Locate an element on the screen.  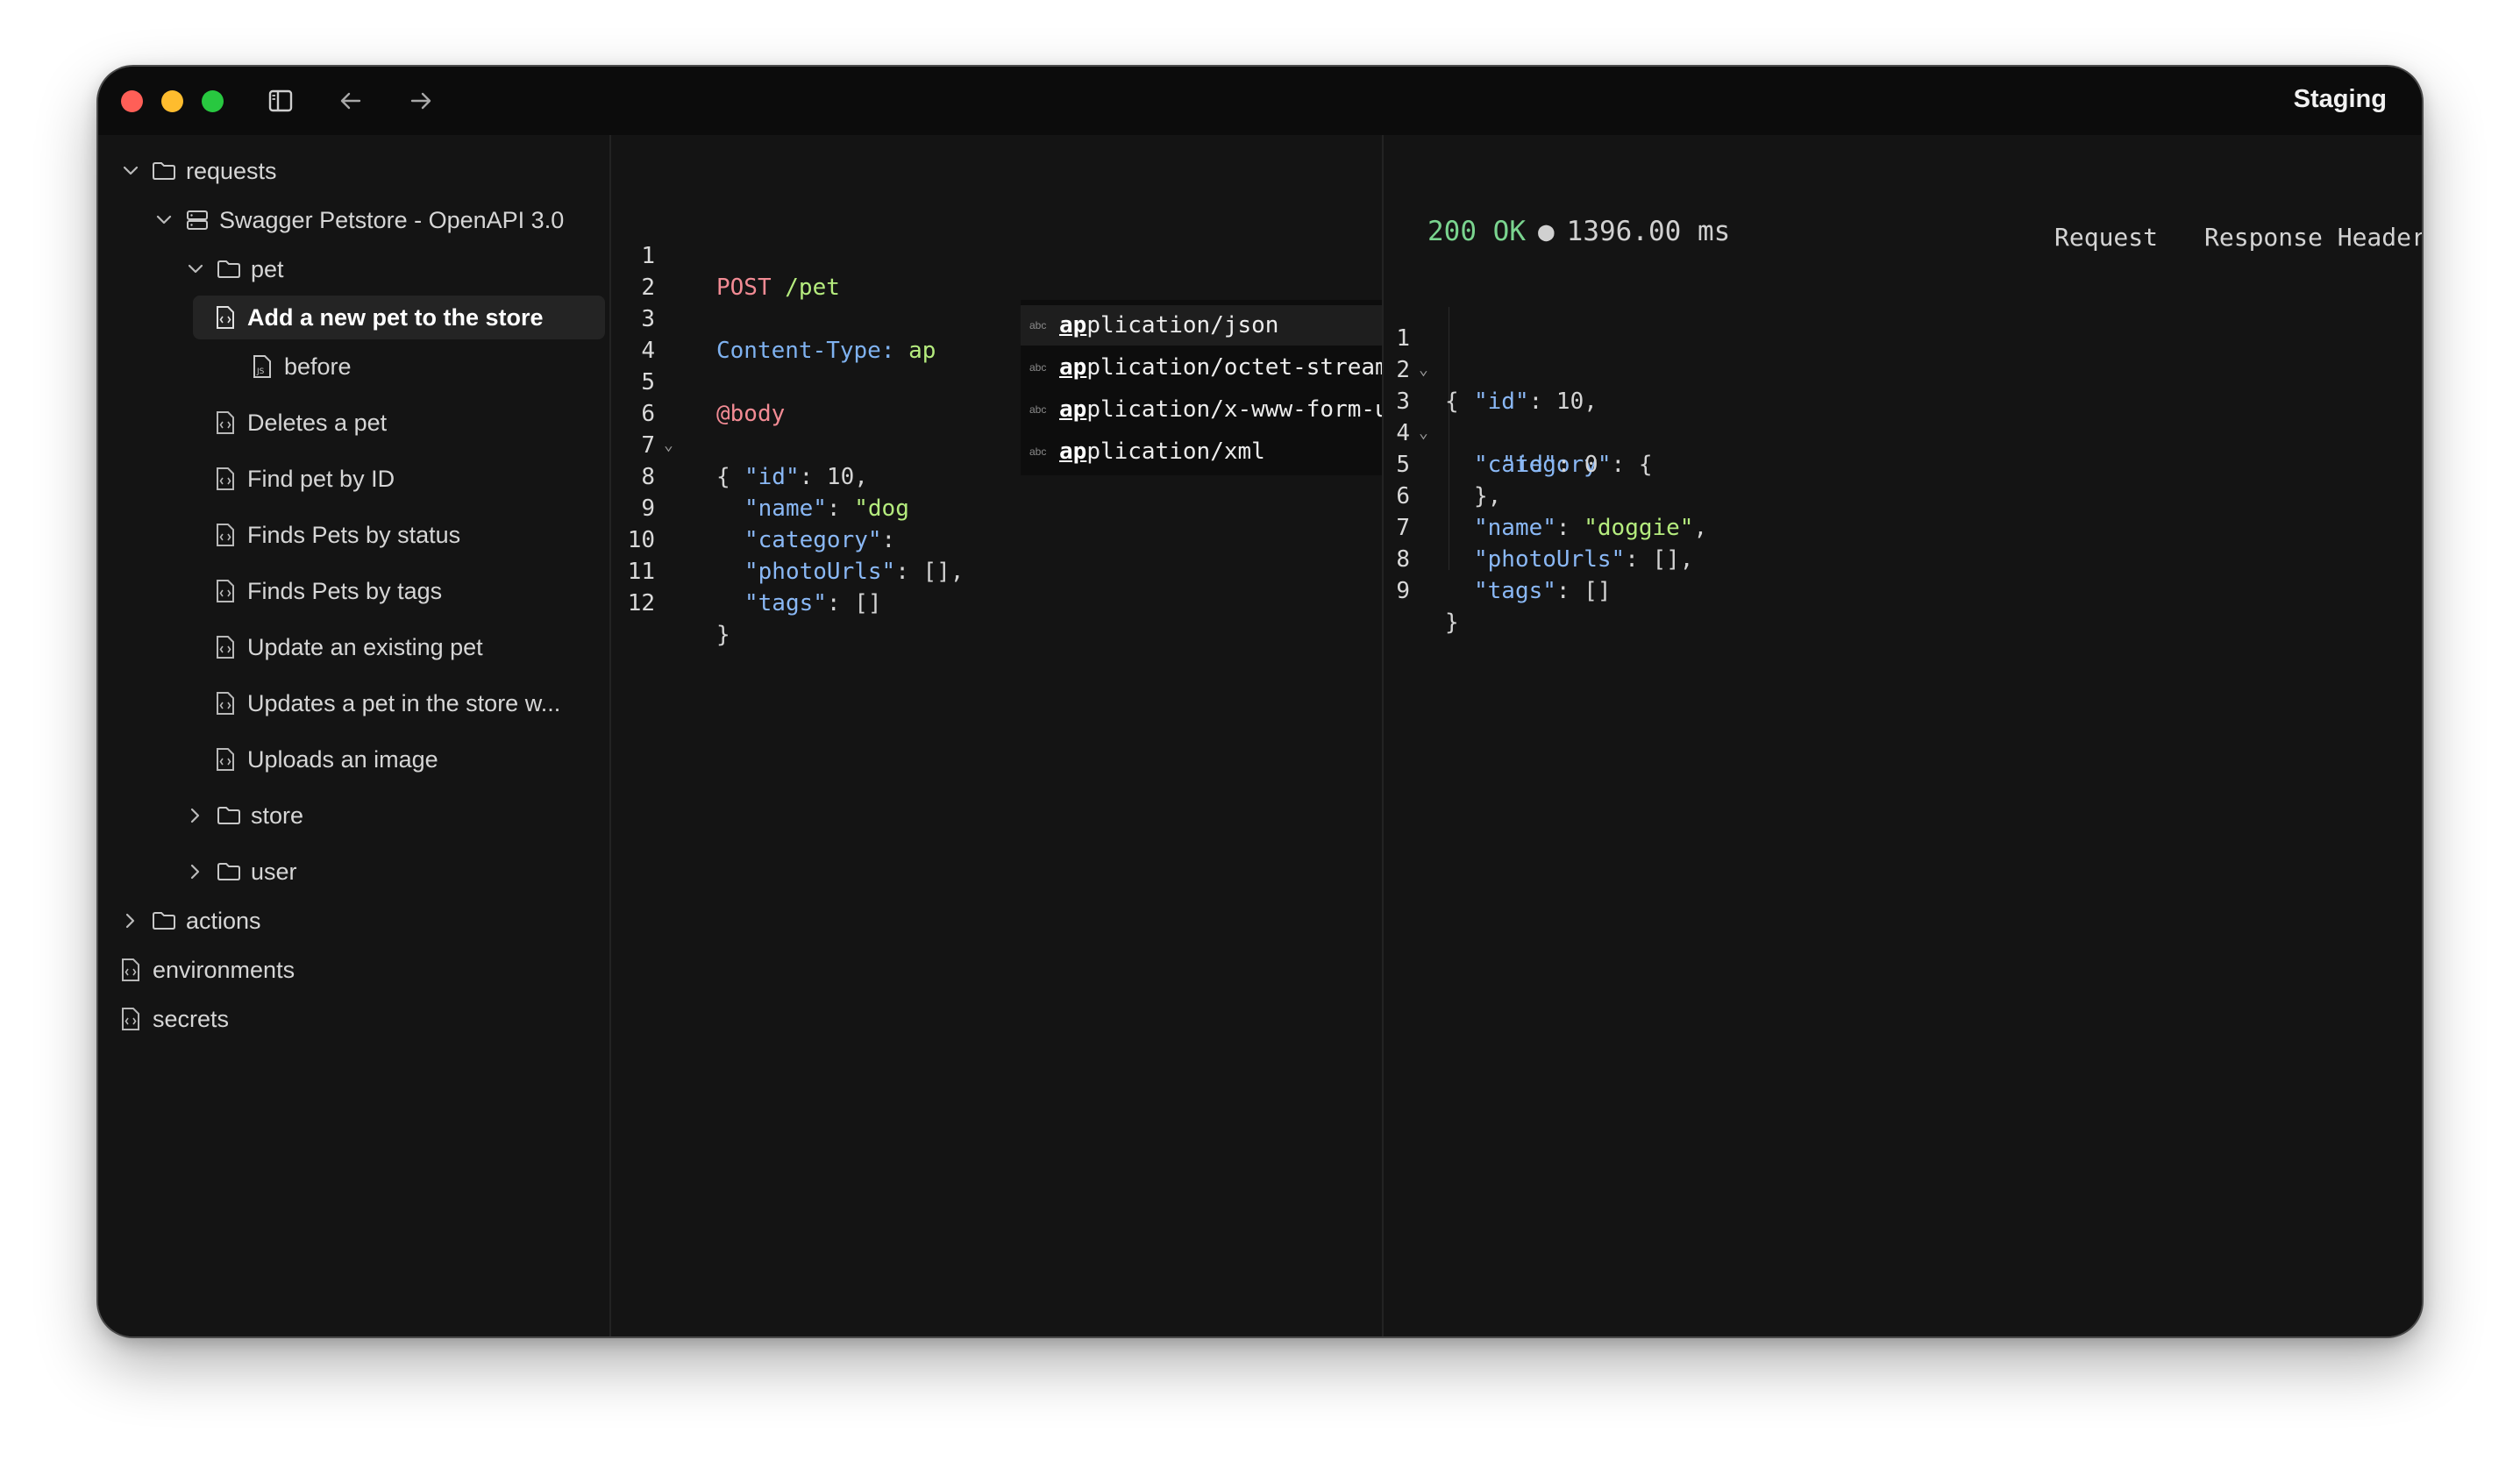
tree-collection-swagger-petstore: Swagger Petstore - OpenAPI 3.0 is located at coordinates (357, 220).